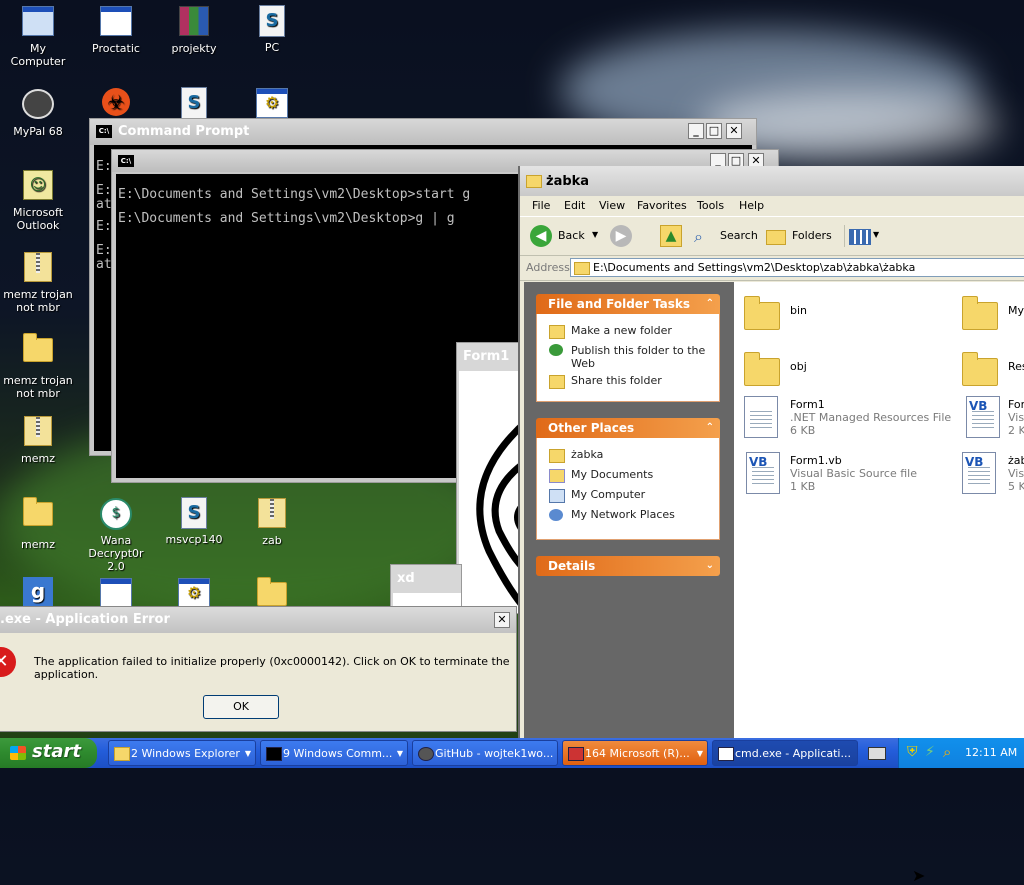 This screenshot has height=885, width=1024. What do you see at coordinates (557, 382) in the screenshot?
I see `share-folder-icon` at bounding box center [557, 382].